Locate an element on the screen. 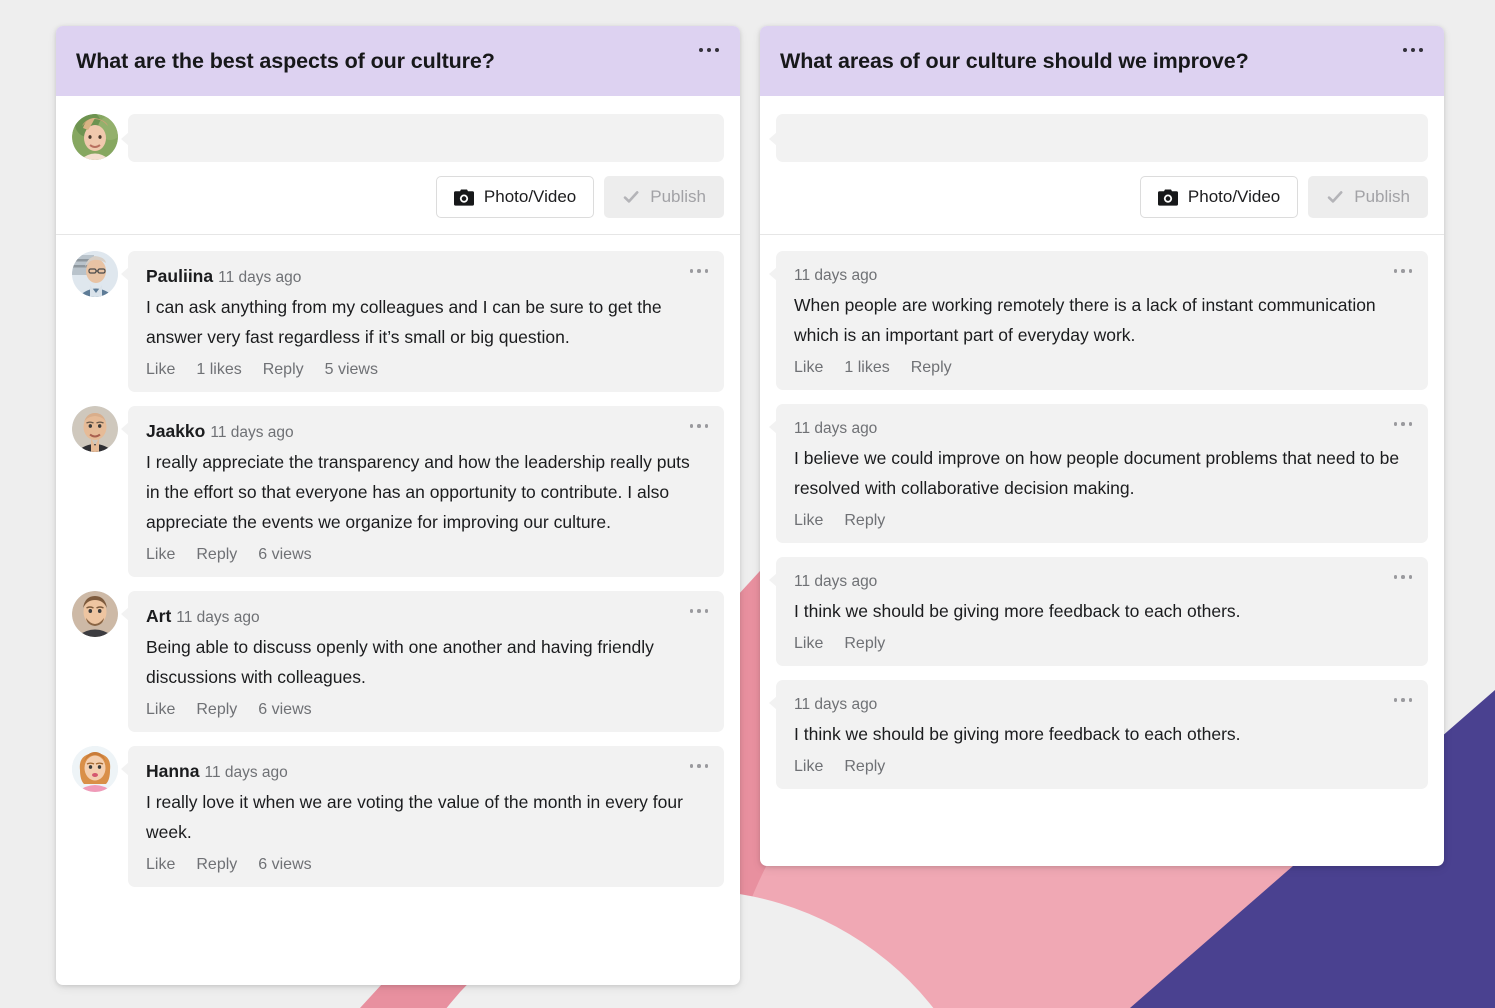 The height and width of the screenshot is (1008, 1495). avatar-jaakko is located at coordinates (95, 429).